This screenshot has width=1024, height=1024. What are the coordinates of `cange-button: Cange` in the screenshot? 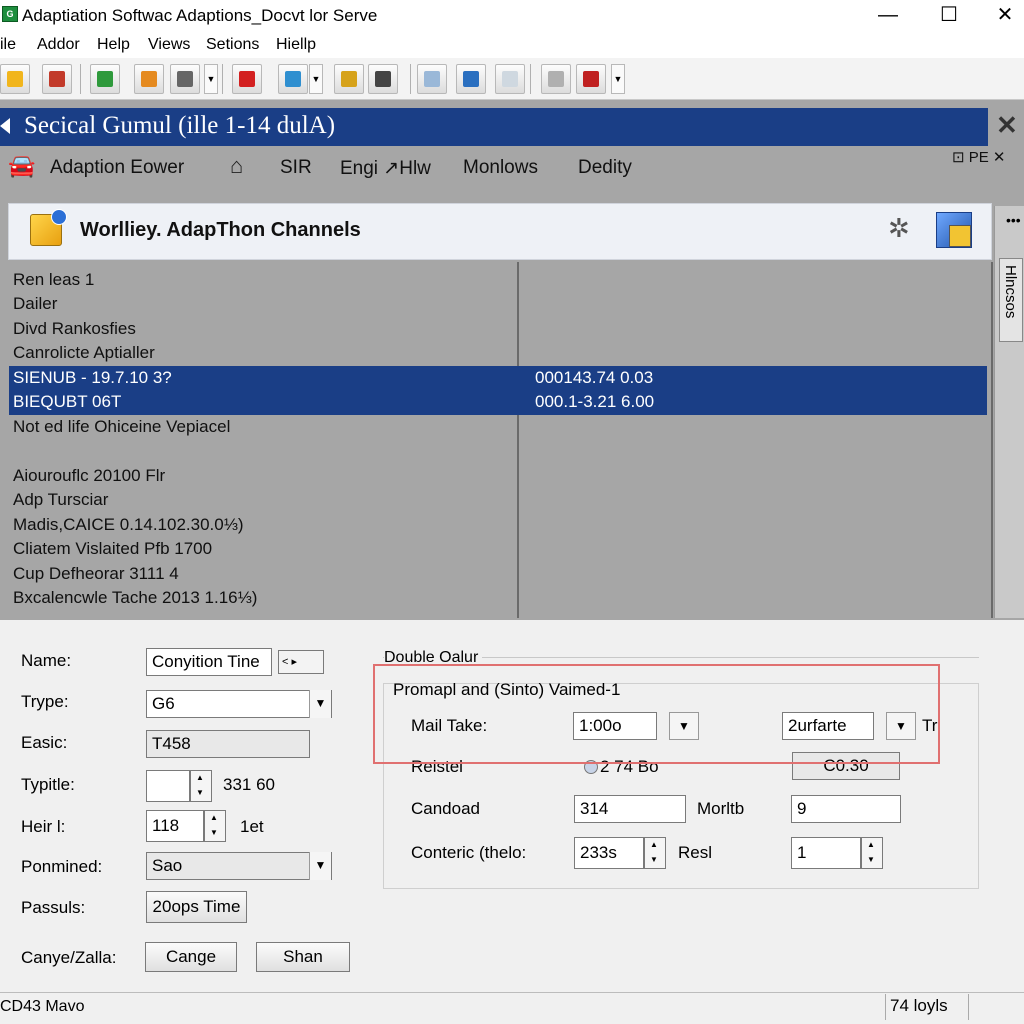 It's located at (191, 957).